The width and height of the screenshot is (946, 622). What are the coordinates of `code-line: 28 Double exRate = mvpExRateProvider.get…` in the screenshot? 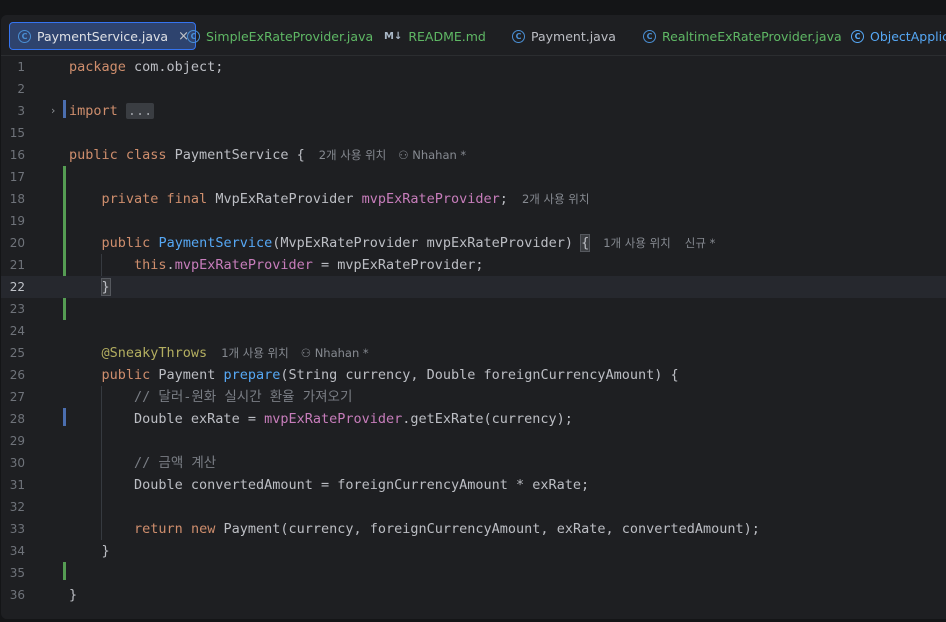 It's located at (473, 419).